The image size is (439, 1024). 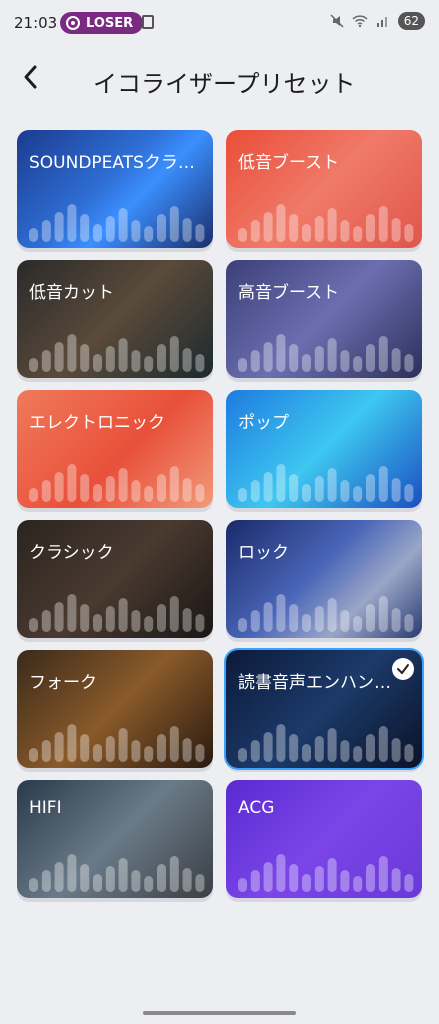 What do you see at coordinates (337, 21) in the screenshot?
I see `mute-icon` at bounding box center [337, 21].